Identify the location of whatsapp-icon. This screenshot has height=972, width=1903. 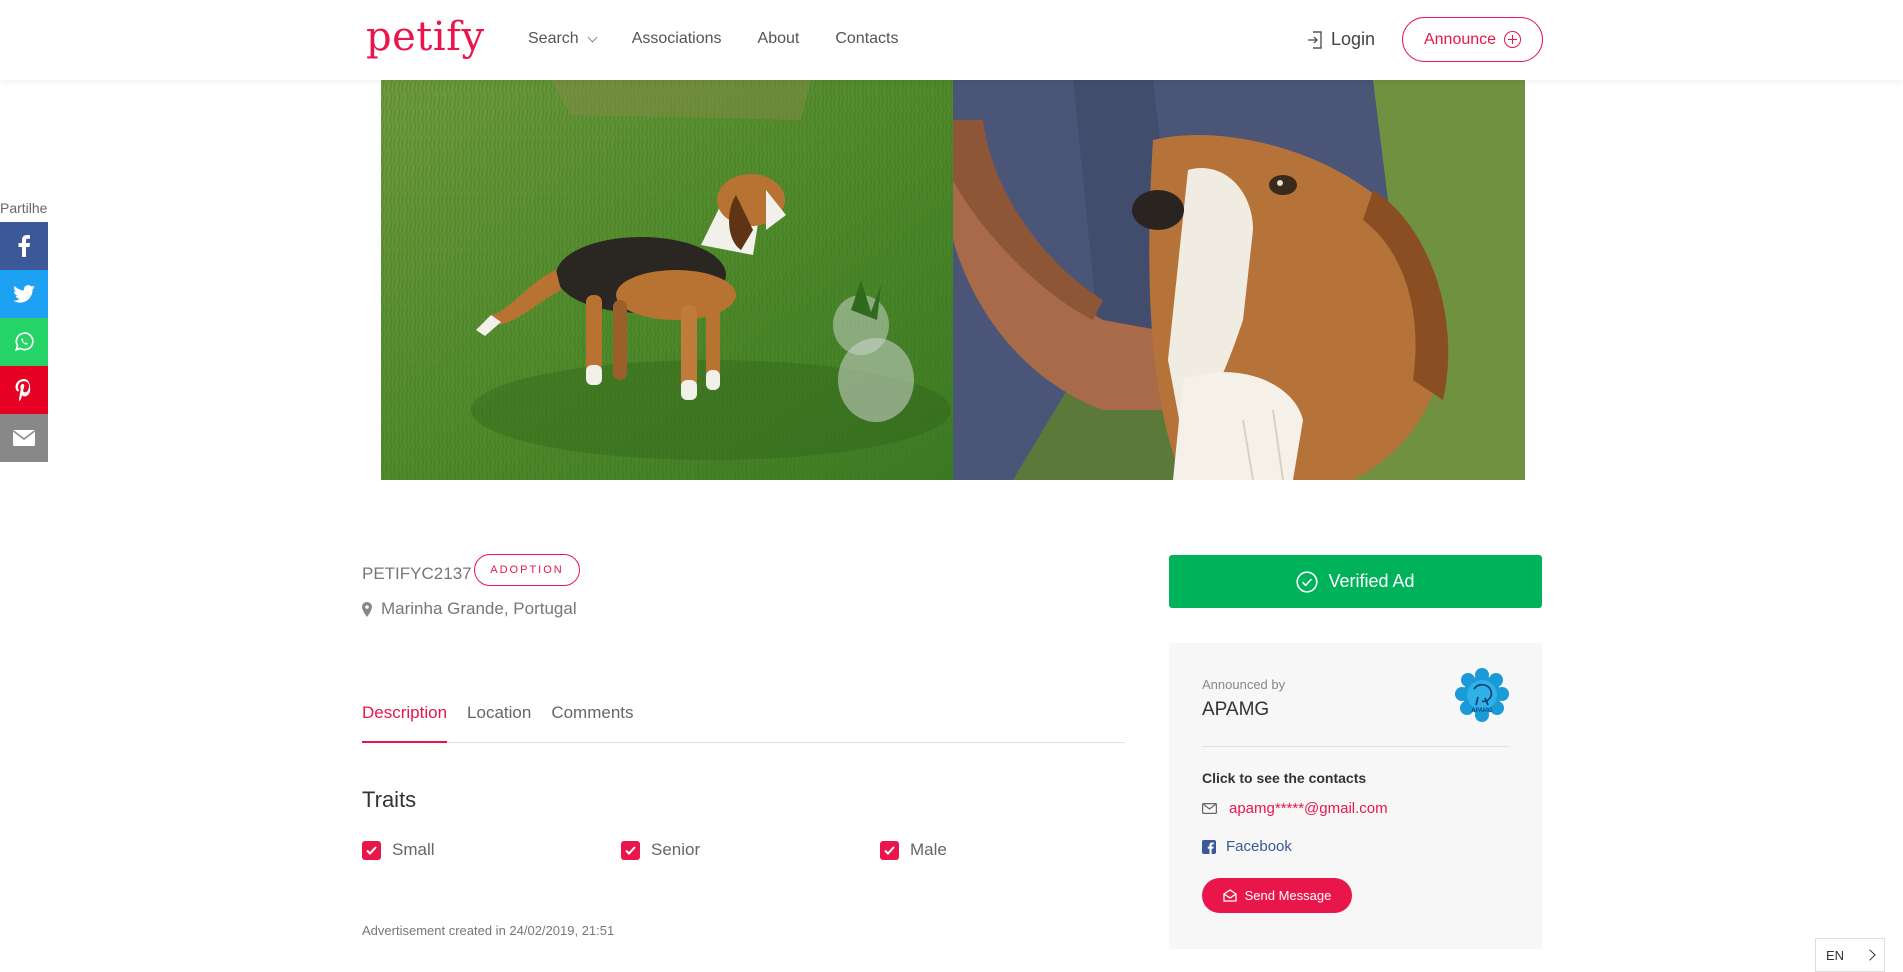
(24, 342).